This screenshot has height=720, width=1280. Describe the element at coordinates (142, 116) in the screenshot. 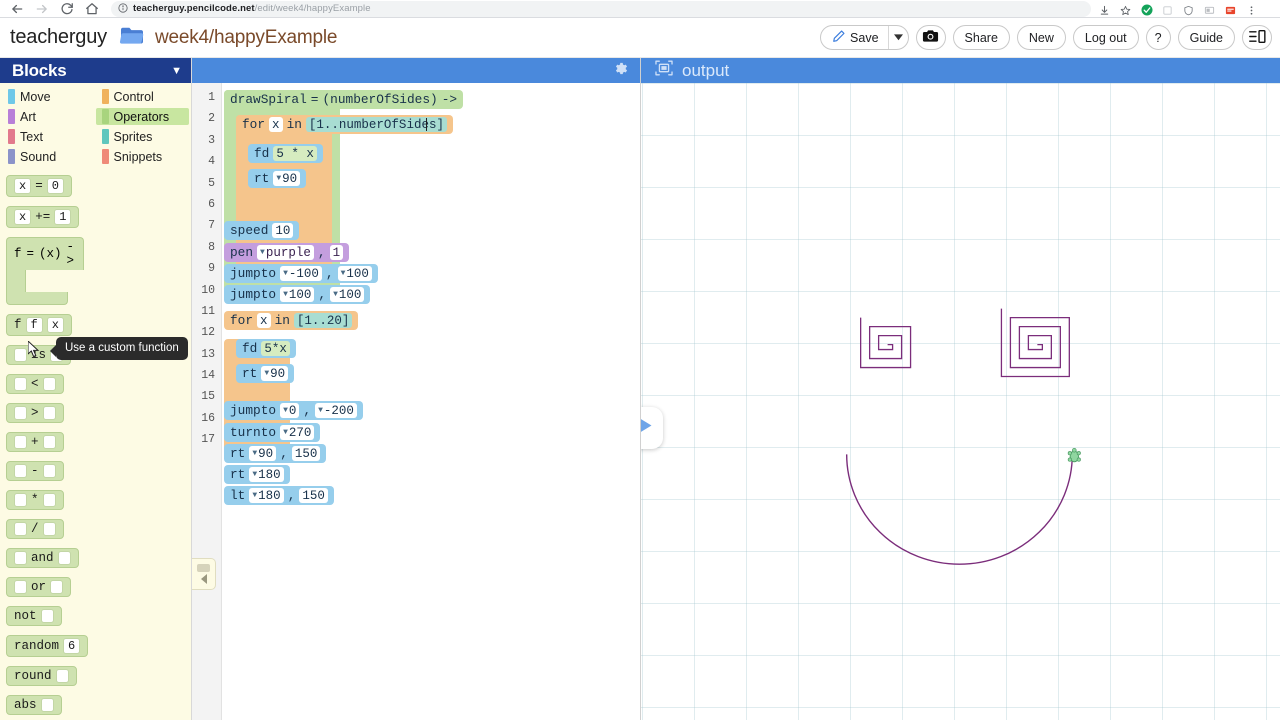

I see `palette-category-operators: Operators` at that location.